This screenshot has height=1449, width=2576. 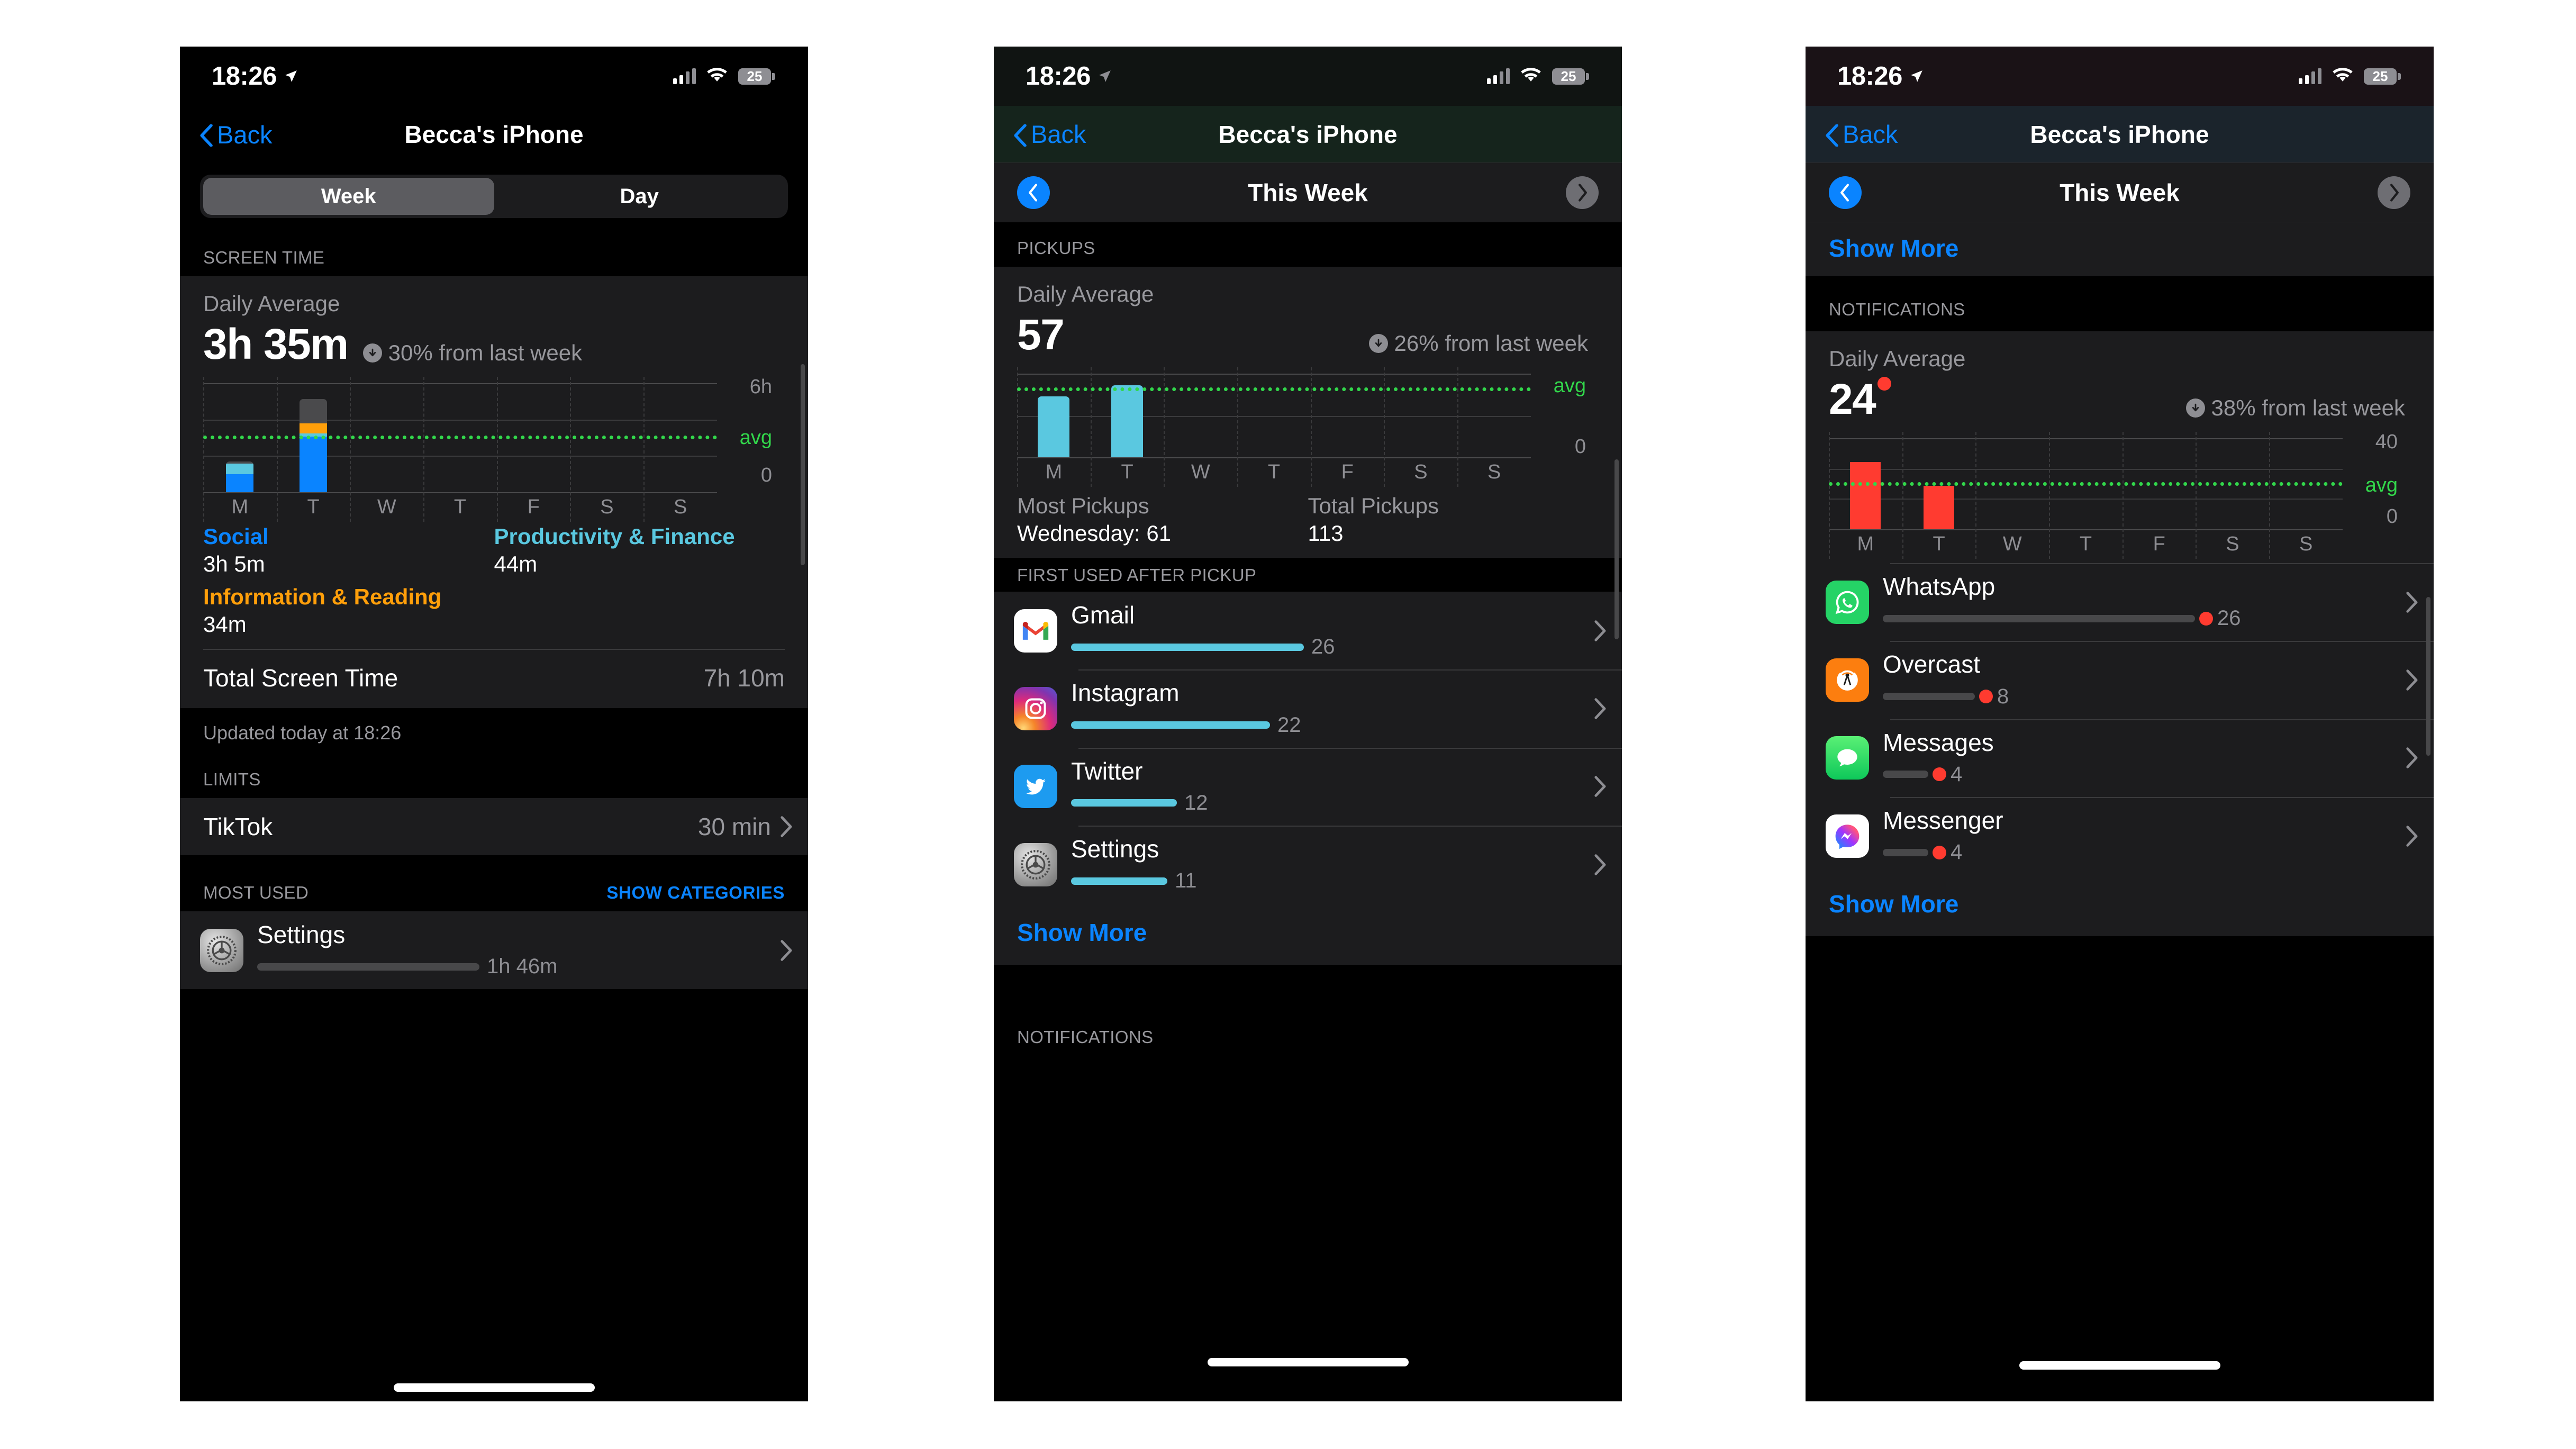 I want to click on status-bar-clock: 18:26, so click(x=1058, y=76).